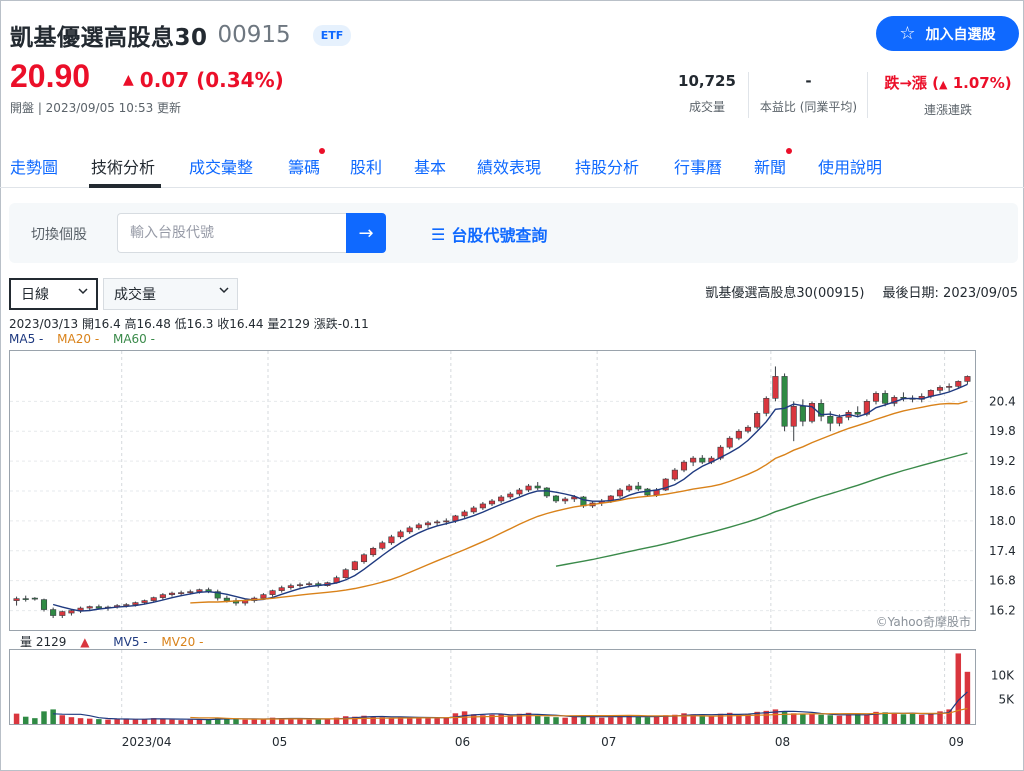  What do you see at coordinates (55, 642) in the screenshot?
I see `volume-value: 量 2129 ▲` at bounding box center [55, 642].